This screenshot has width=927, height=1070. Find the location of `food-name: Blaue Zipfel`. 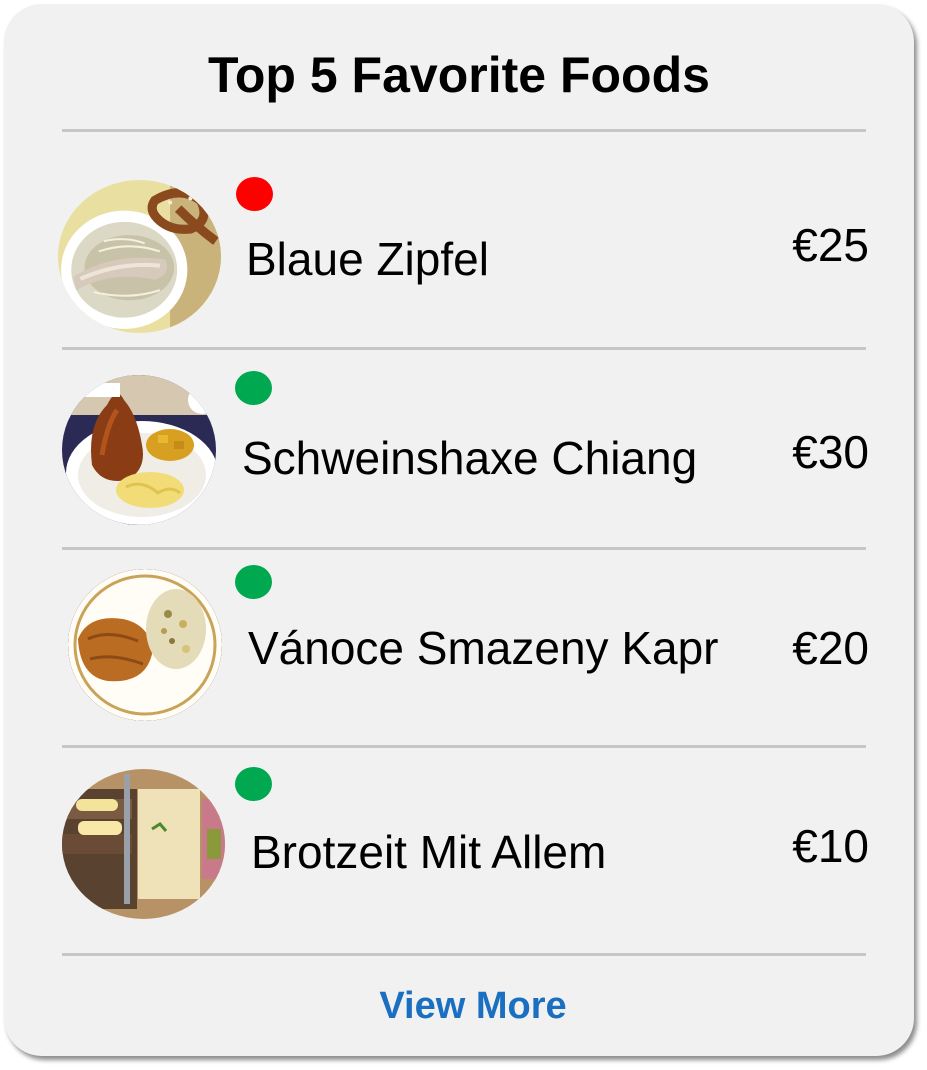

food-name: Blaue Zipfel is located at coordinates (367, 259).